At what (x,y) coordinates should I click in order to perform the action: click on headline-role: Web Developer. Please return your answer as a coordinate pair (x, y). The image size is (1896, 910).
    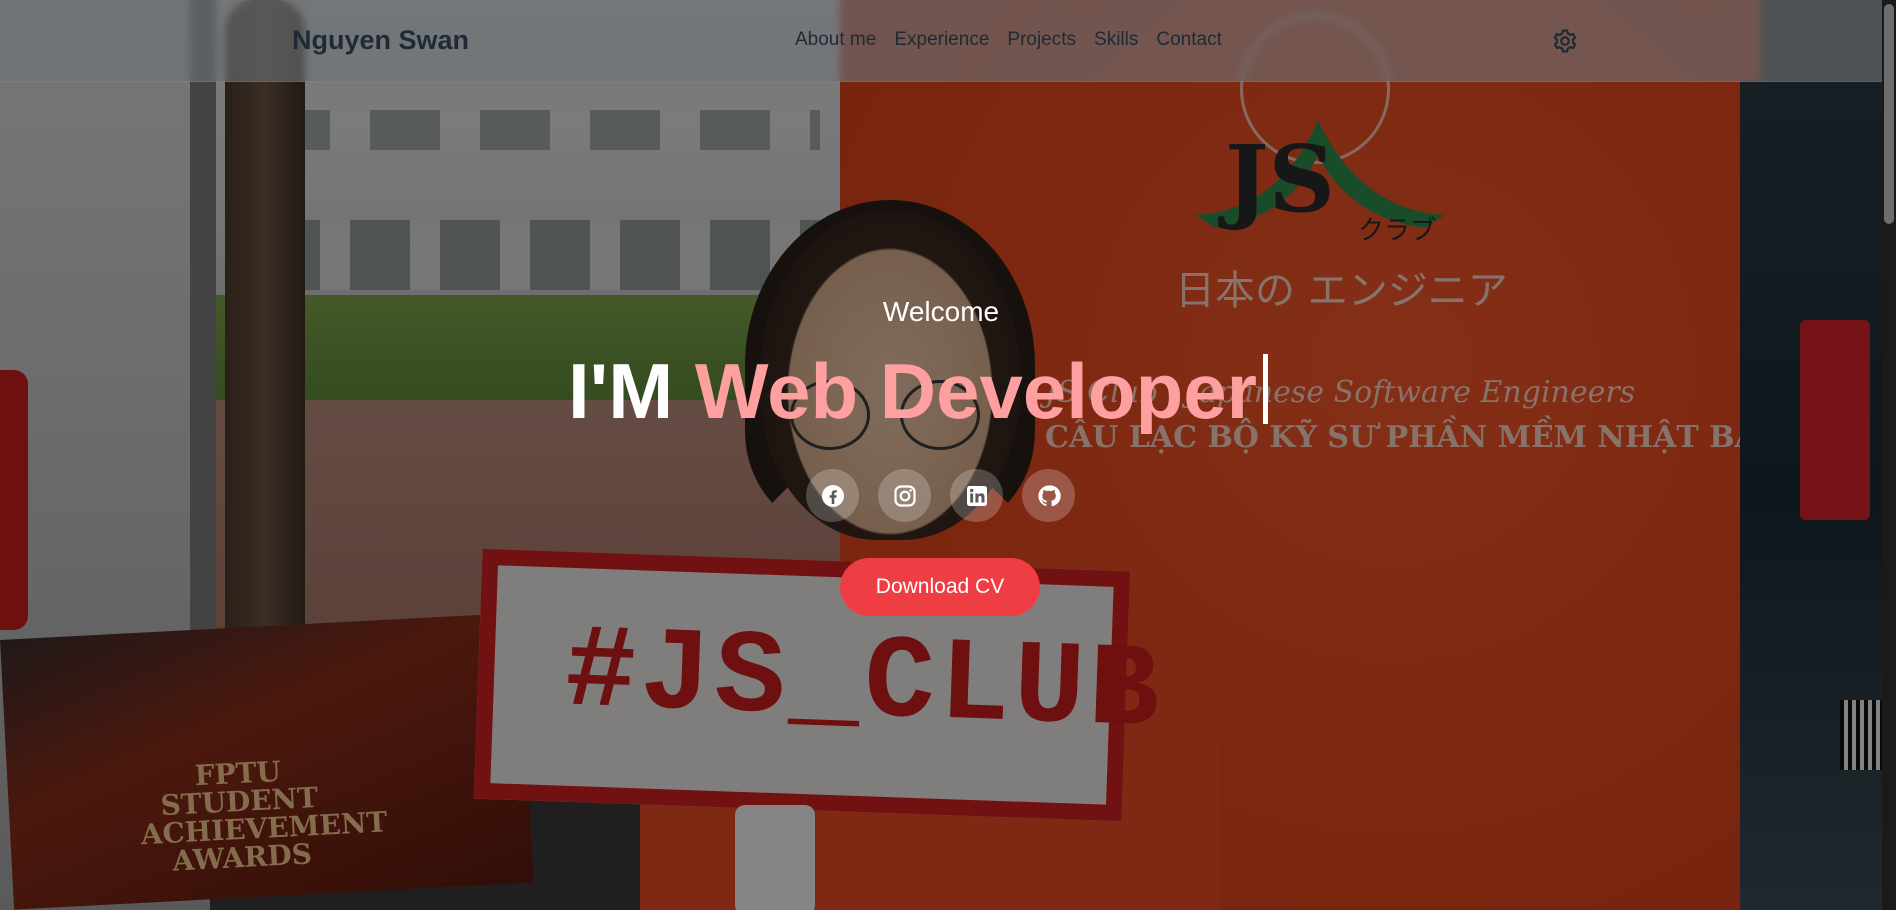
    Looking at the image, I should click on (975, 391).